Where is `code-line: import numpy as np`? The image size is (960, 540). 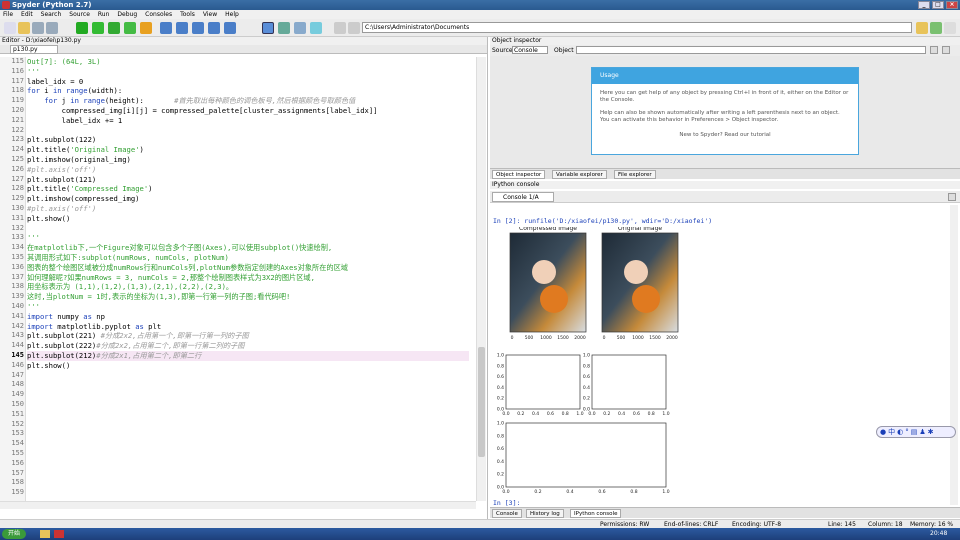 code-line: import numpy as np is located at coordinates (66, 317).